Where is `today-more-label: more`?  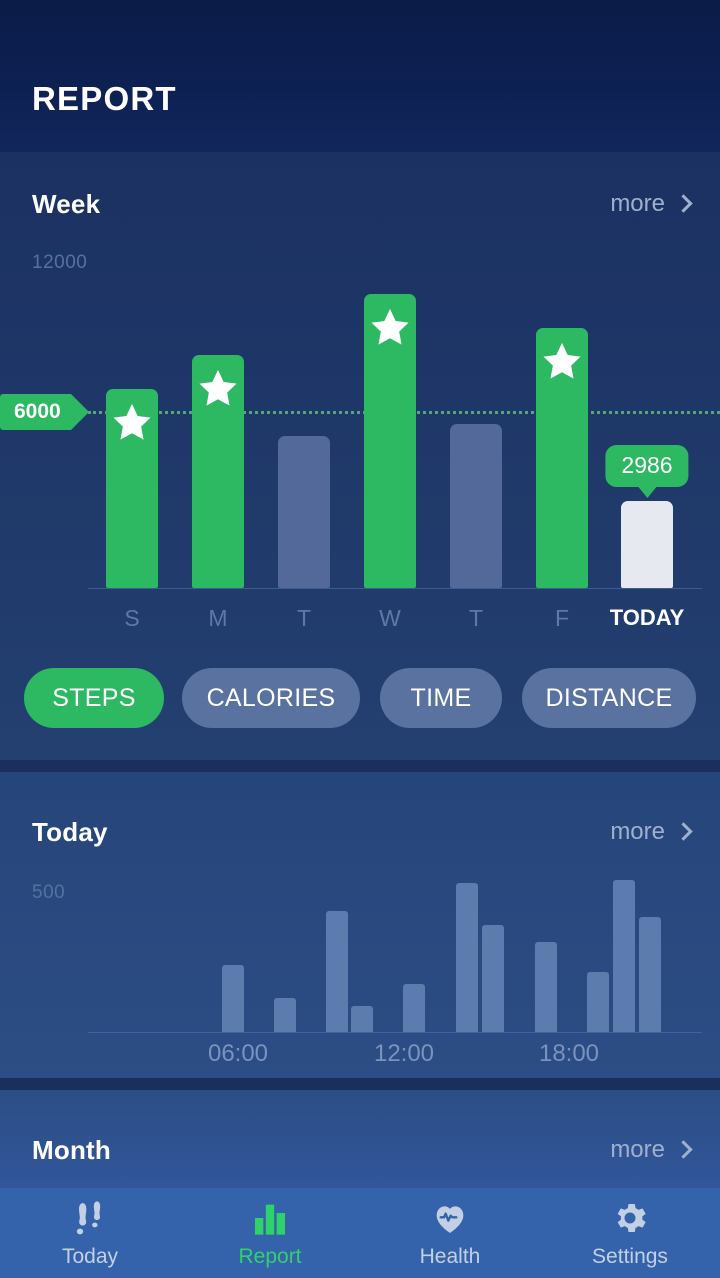 today-more-label: more is located at coordinates (637, 831).